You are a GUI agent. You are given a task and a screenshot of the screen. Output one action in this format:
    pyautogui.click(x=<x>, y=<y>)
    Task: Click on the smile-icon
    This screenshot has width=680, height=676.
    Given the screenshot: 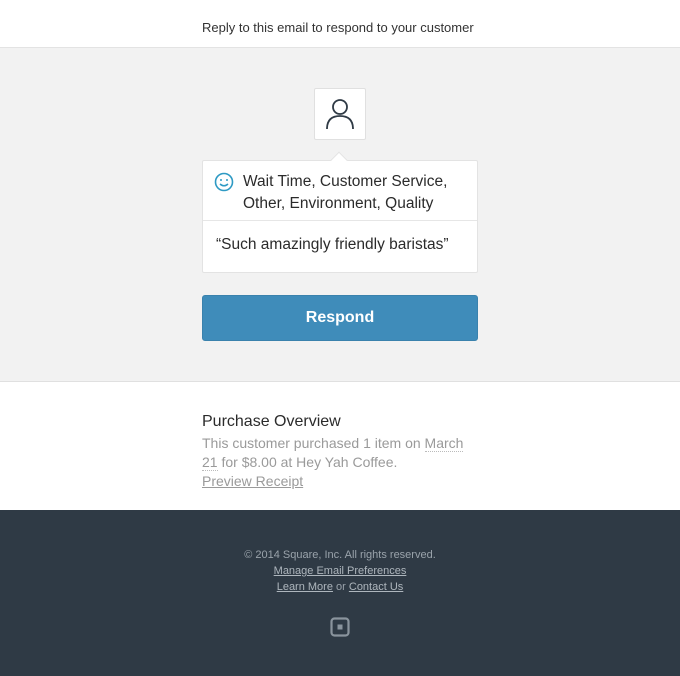 What is the action you would take?
    pyautogui.click(x=224, y=182)
    